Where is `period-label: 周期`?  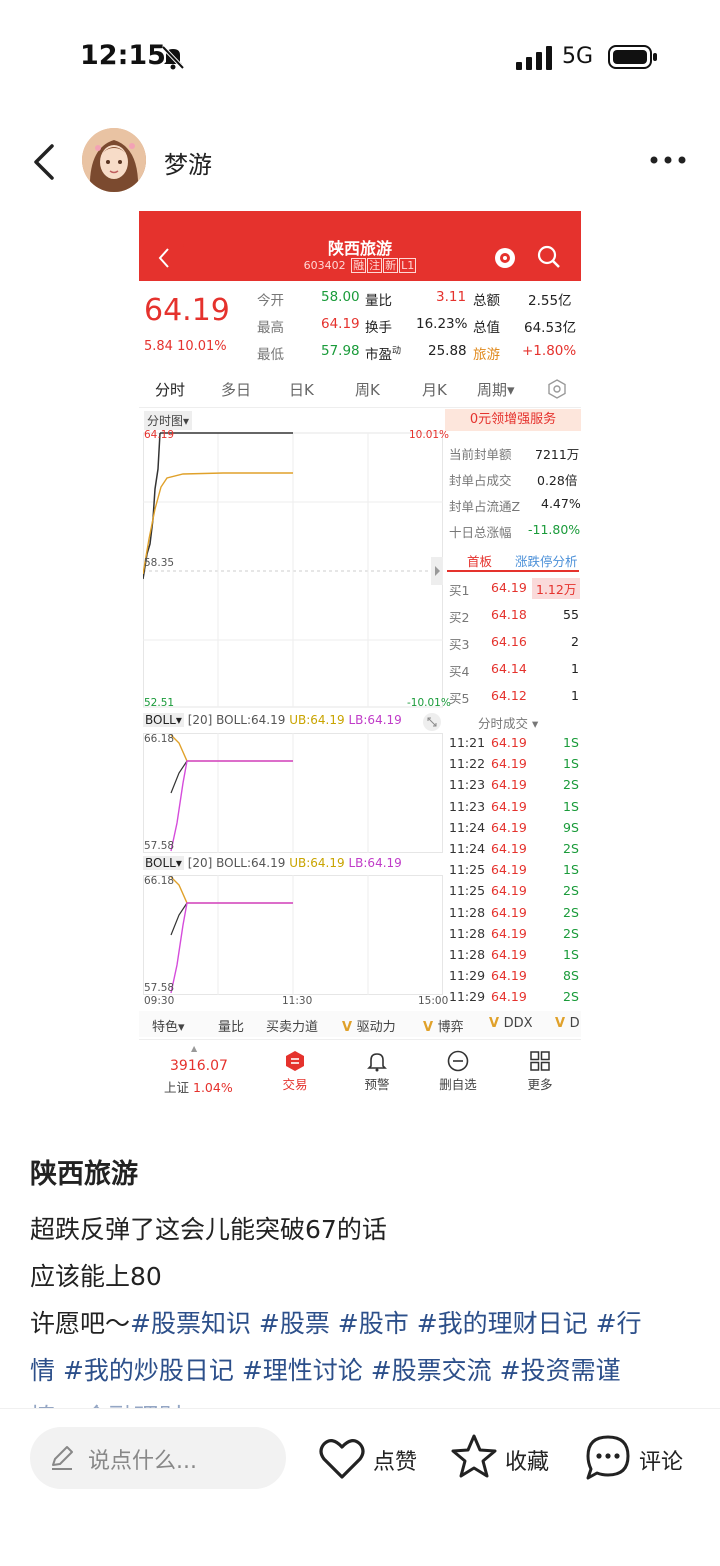
period-label: 周期 is located at coordinates (492, 390).